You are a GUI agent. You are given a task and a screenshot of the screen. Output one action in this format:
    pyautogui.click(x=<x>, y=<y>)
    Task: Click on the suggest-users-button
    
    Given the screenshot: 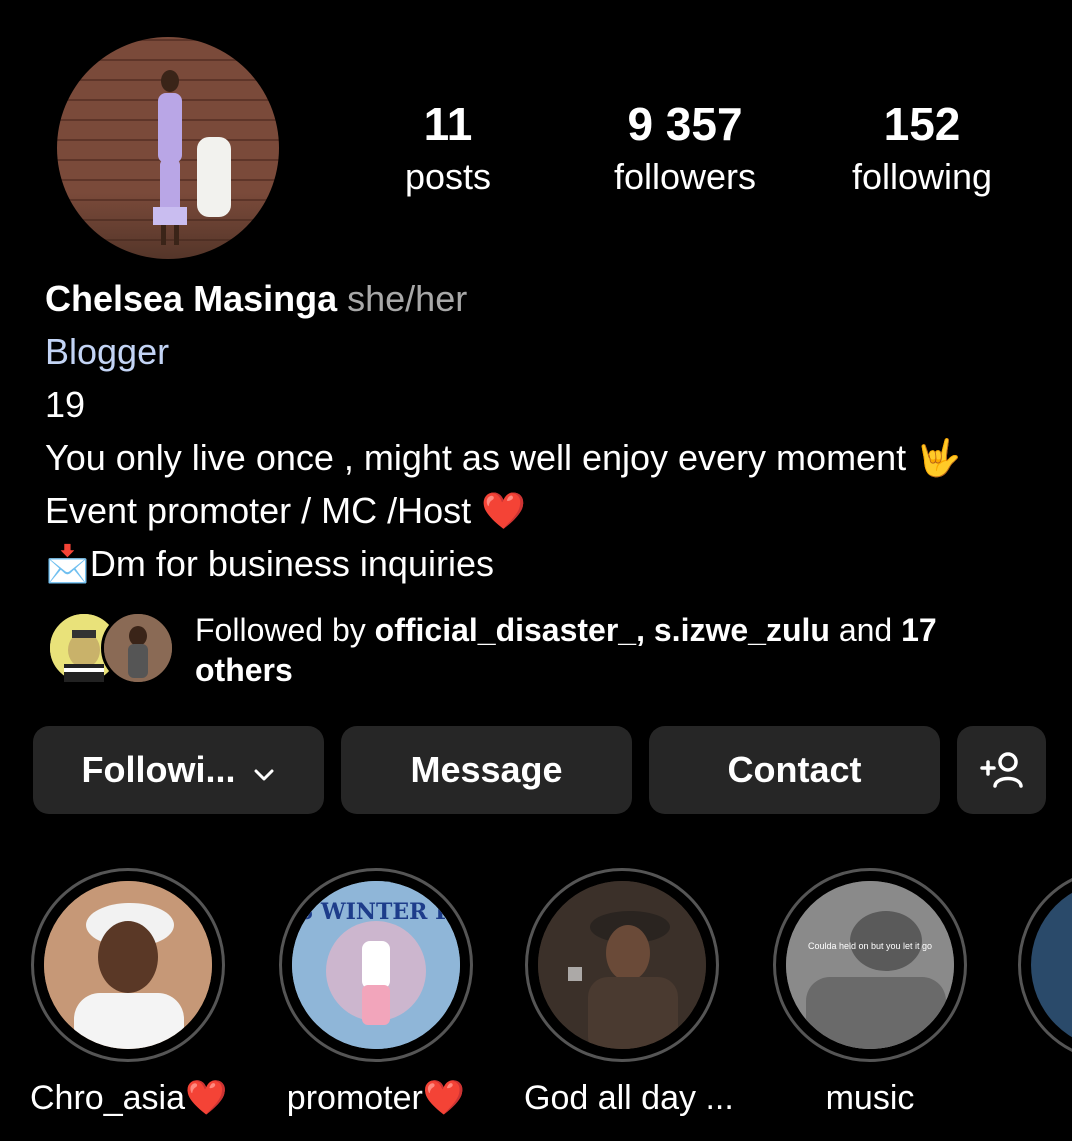 What is the action you would take?
    pyautogui.click(x=1001, y=770)
    